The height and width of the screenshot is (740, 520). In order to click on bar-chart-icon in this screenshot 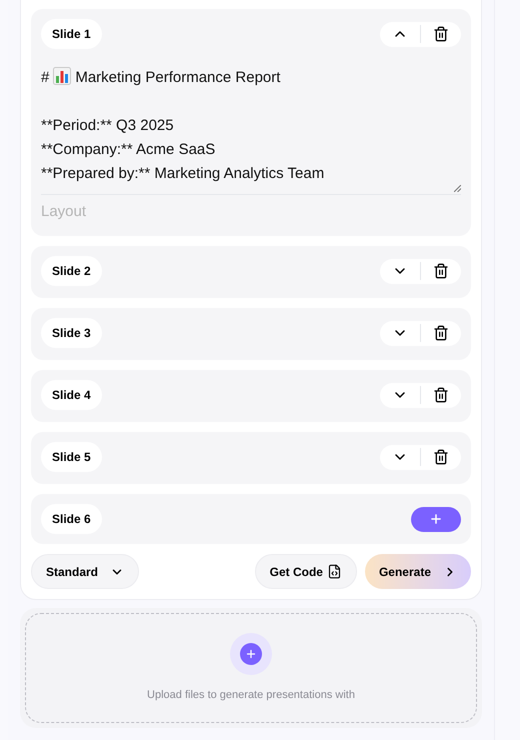, I will do `click(62, 76)`.